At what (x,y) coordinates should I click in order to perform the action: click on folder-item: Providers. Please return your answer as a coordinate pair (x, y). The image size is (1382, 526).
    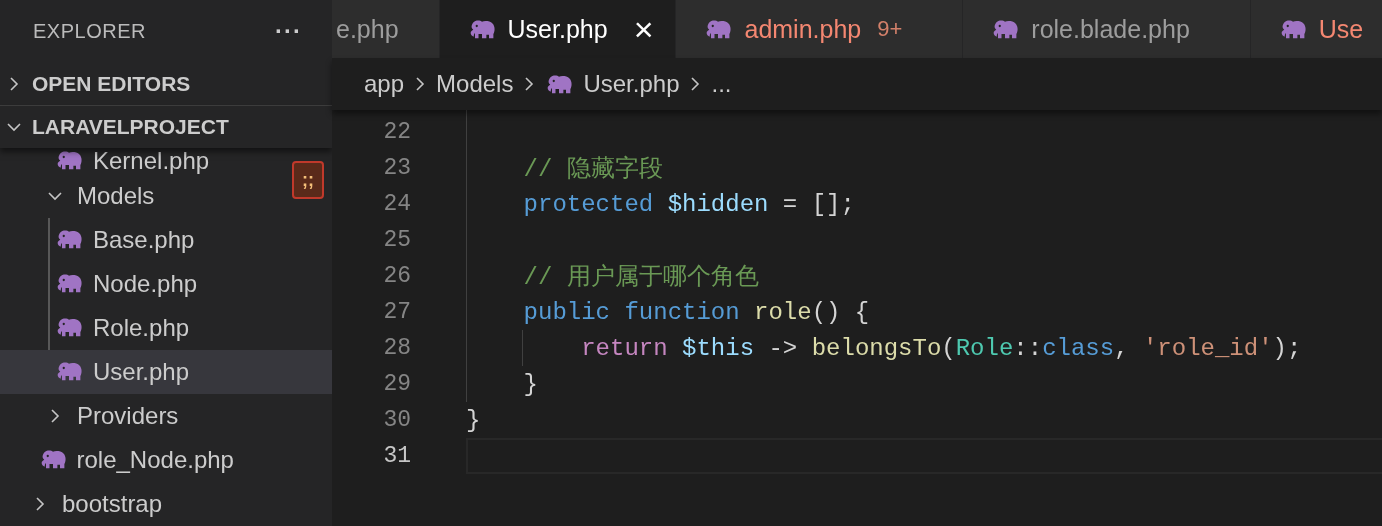
    Looking at the image, I should click on (93, 416).